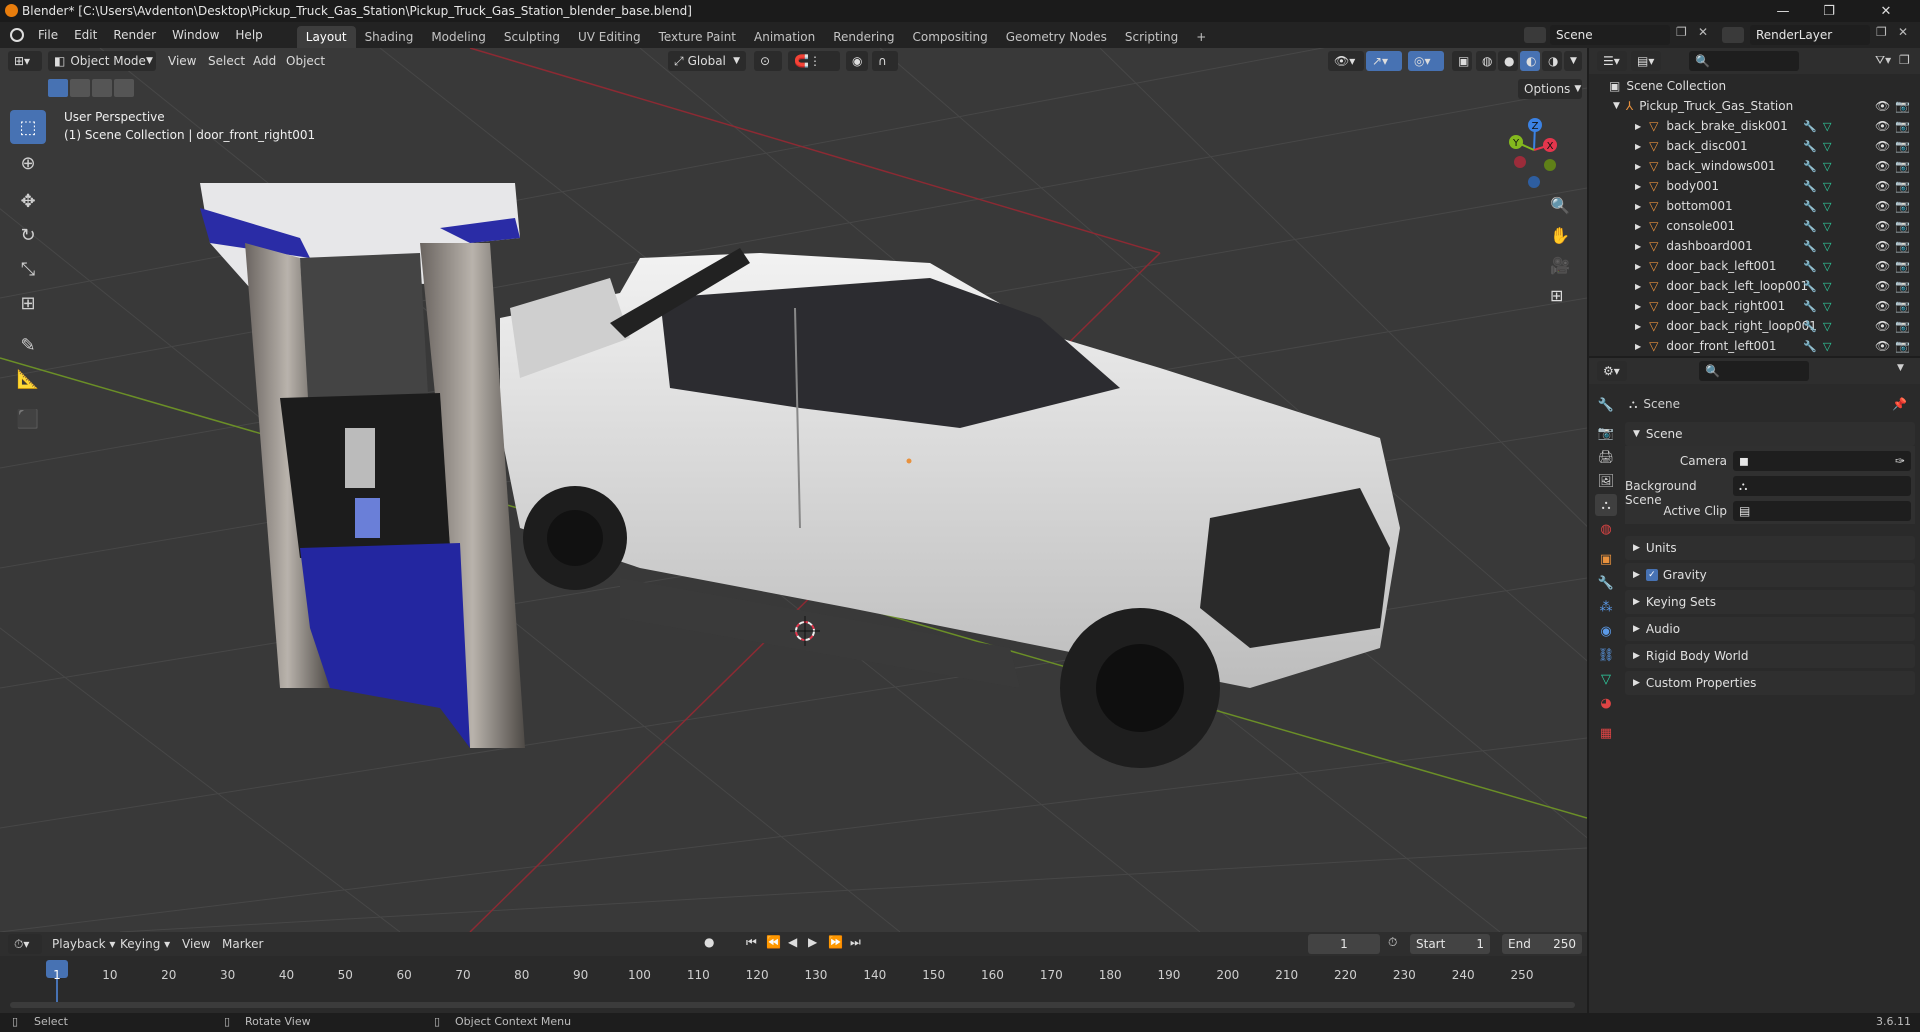  I want to click on gas-pump-model, so click(362, 465).